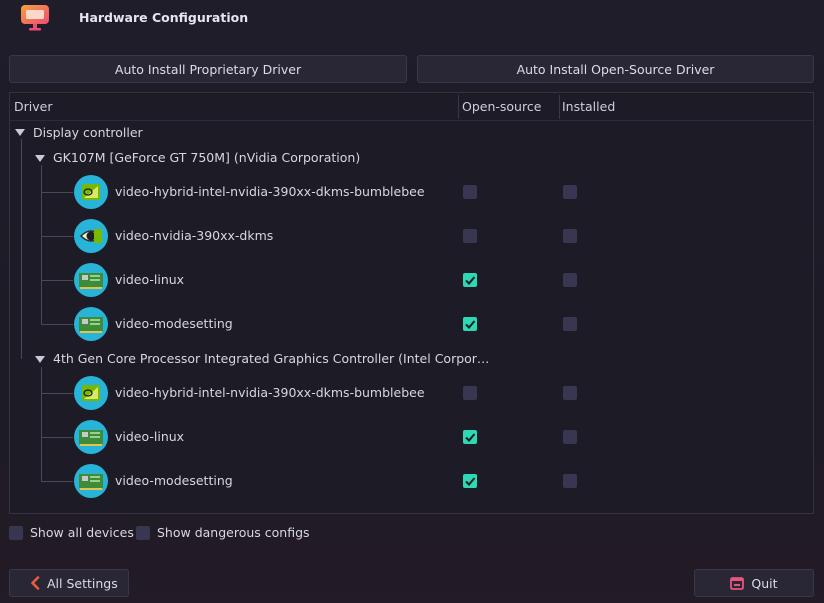  I want to click on auto-install-proprietary-button: Auto Install Proprietary Driver, so click(208, 69).